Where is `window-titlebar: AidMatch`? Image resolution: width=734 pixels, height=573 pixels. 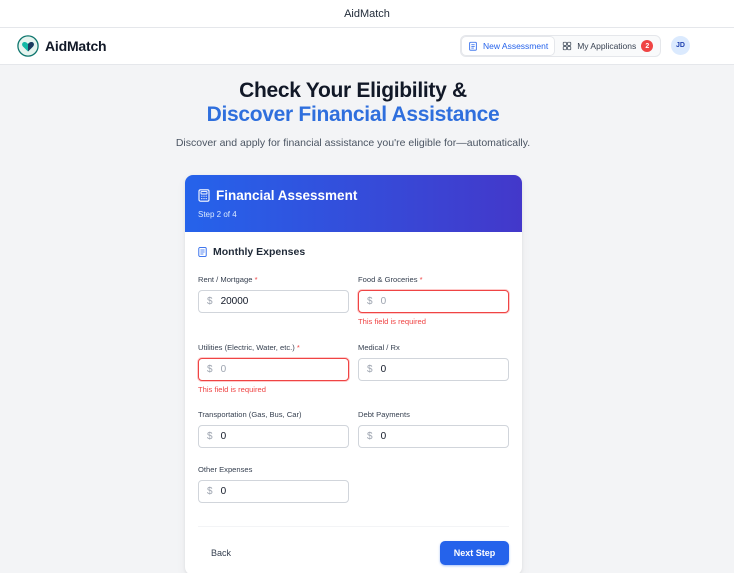 window-titlebar: AidMatch is located at coordinates (367, 14).